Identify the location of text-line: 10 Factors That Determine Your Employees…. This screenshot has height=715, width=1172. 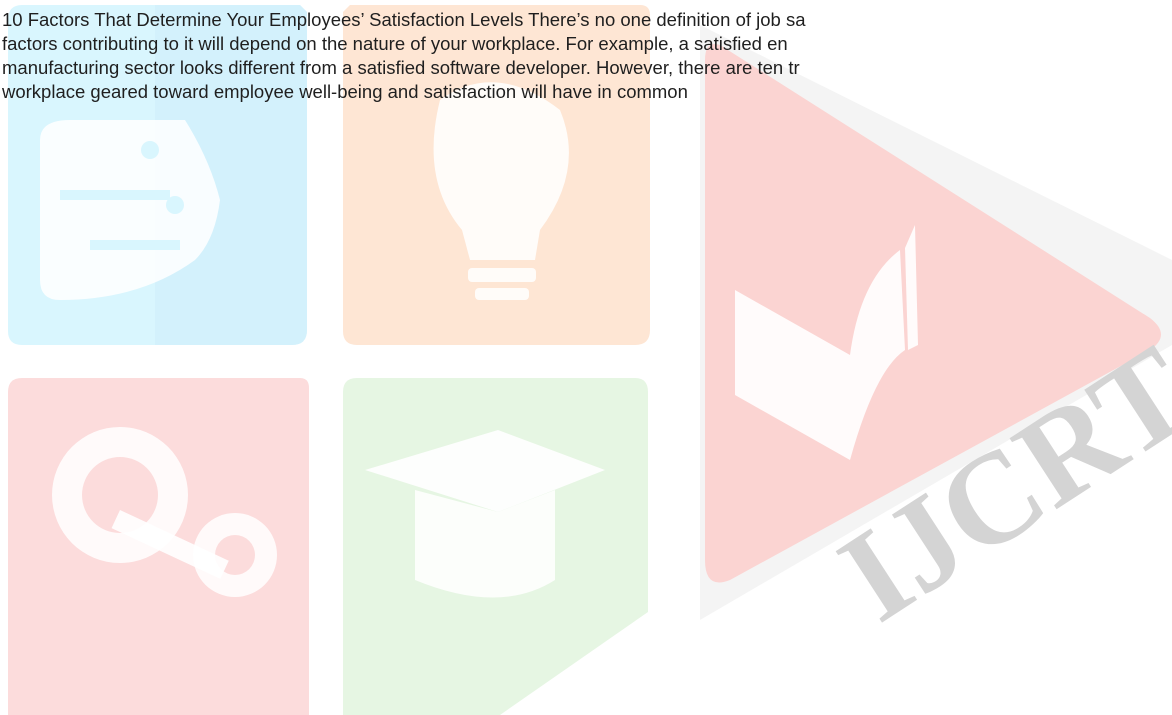
(404, 19).